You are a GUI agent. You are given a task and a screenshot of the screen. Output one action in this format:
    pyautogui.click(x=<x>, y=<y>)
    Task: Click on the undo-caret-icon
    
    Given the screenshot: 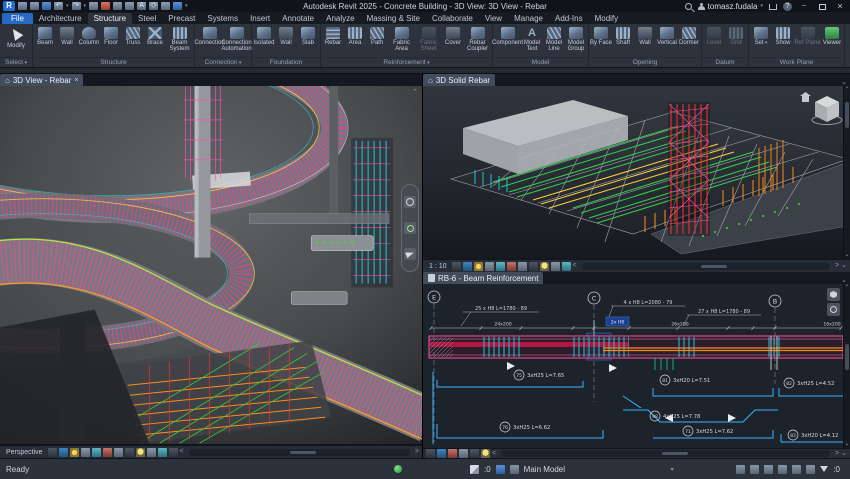 What is the action you would take?
    pyautogui.click(x=67, y=6)
    